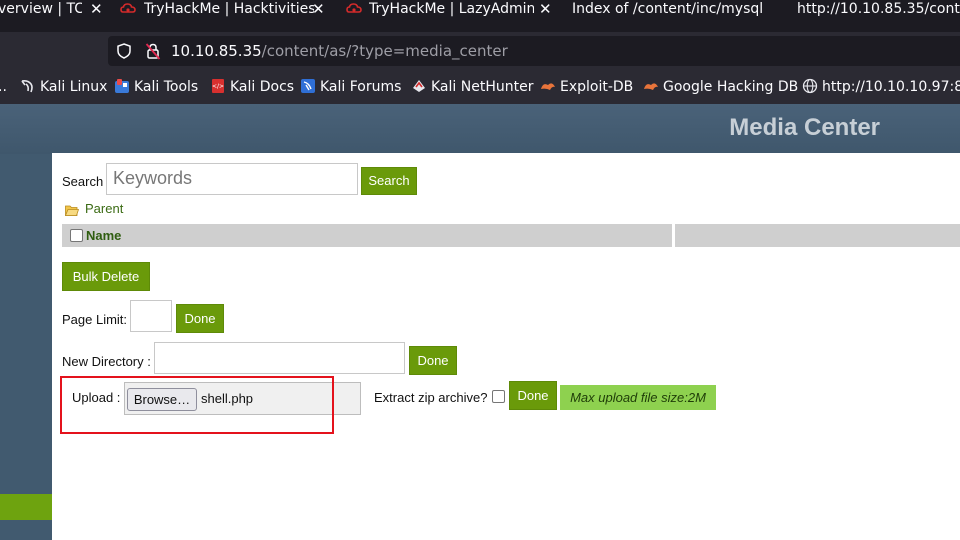  What do you see at coordinates (104, 208) in the screenshot?
I see `parent-link: Parent` at bounding box center [104, 208].